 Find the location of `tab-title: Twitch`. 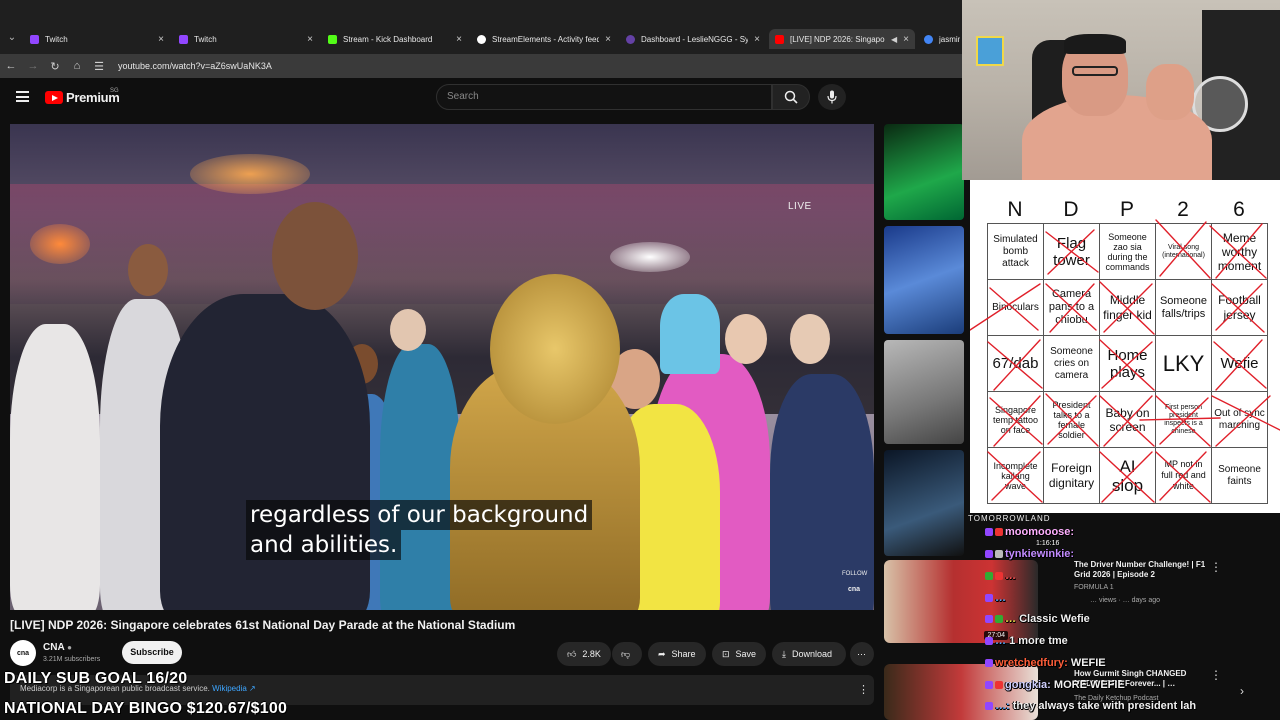

tab-title: Twitch is located at coordinates (56, 39).